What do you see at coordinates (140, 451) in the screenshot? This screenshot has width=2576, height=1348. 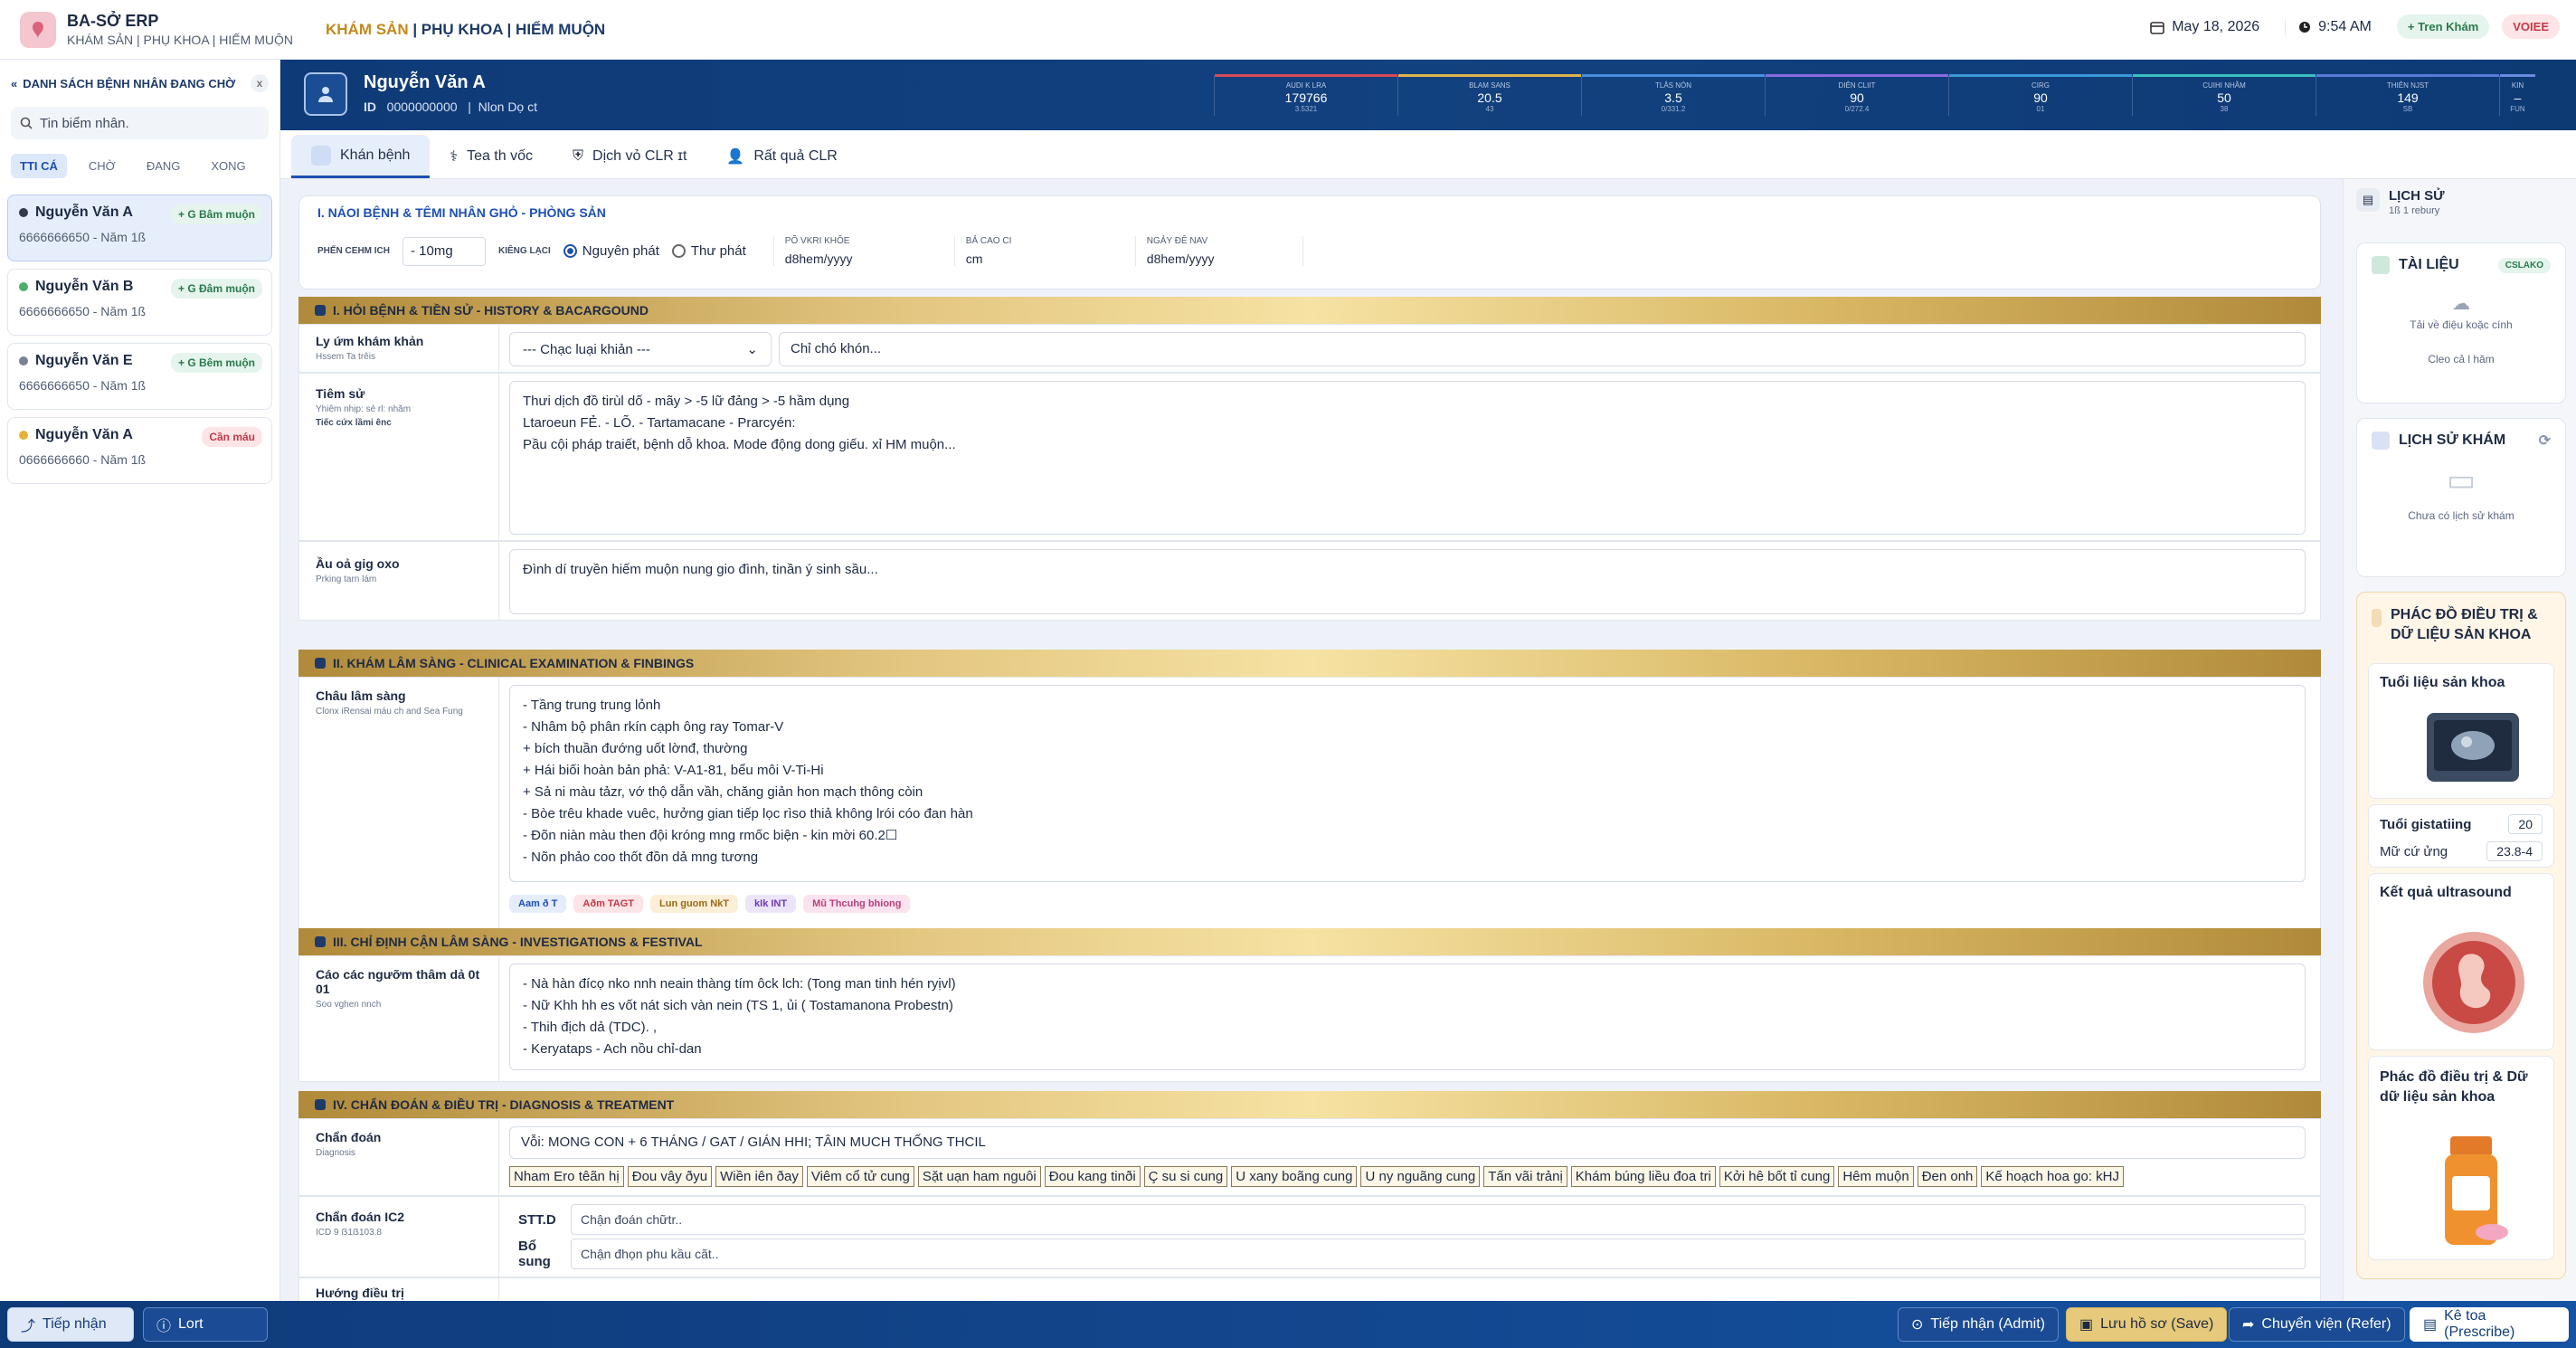 I see `patient-card: Nguyễn Văn A 0666666660 - Năm 1ß Cần máu` at bounding box center [140, 451].